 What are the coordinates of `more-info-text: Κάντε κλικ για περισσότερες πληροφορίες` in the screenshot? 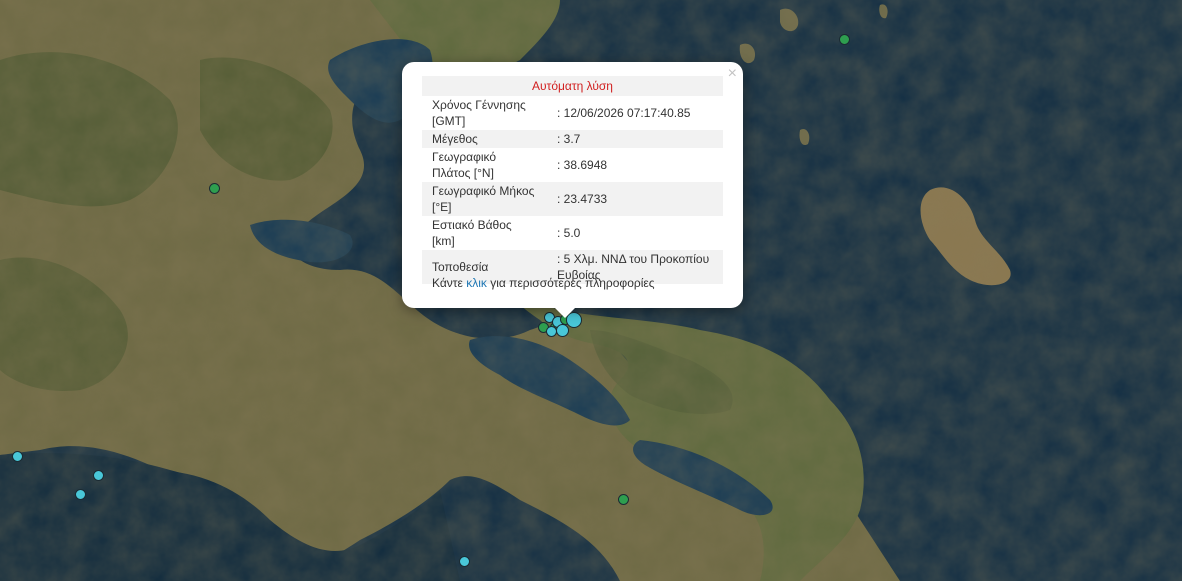 It's located at (543, 283).